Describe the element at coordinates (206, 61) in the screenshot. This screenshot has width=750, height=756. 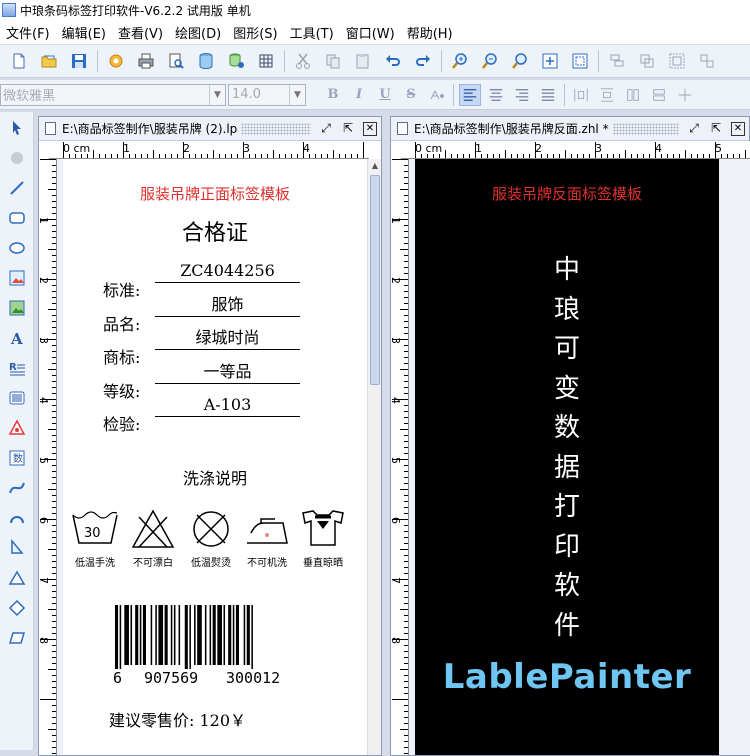
I see `database-icon` at that location.